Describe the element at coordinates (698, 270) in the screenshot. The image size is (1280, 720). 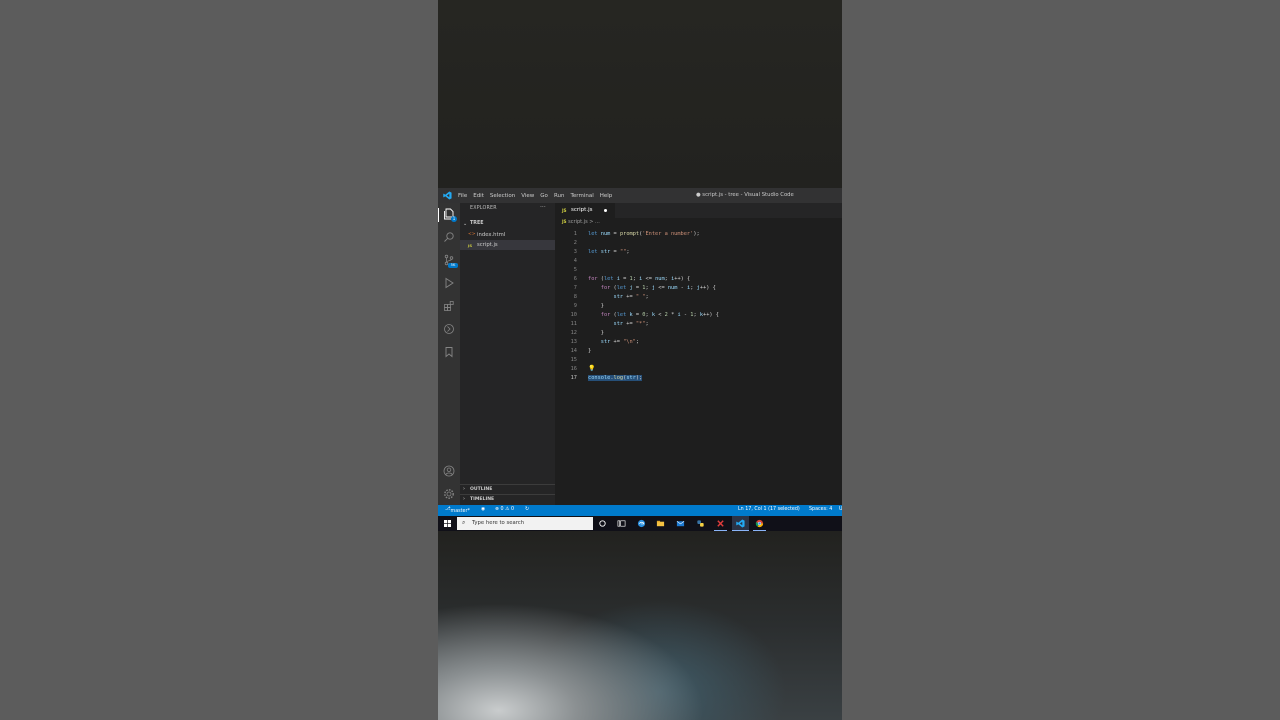
I see `code-line: 5` at that location.